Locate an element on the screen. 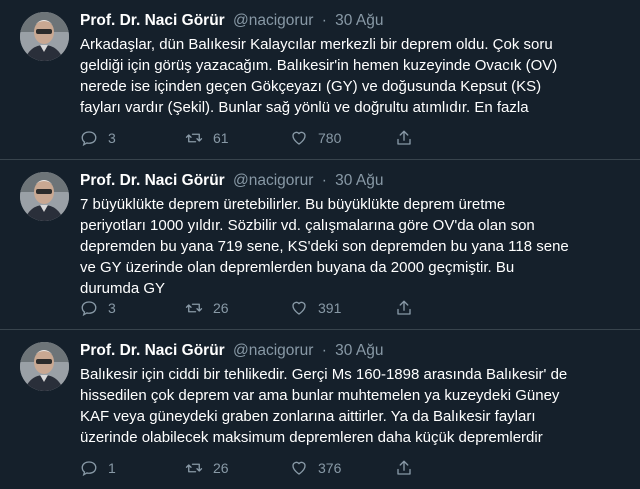 This screenshot has height=489, width=640. like-count: 780 is located at coordinates (330, 138).